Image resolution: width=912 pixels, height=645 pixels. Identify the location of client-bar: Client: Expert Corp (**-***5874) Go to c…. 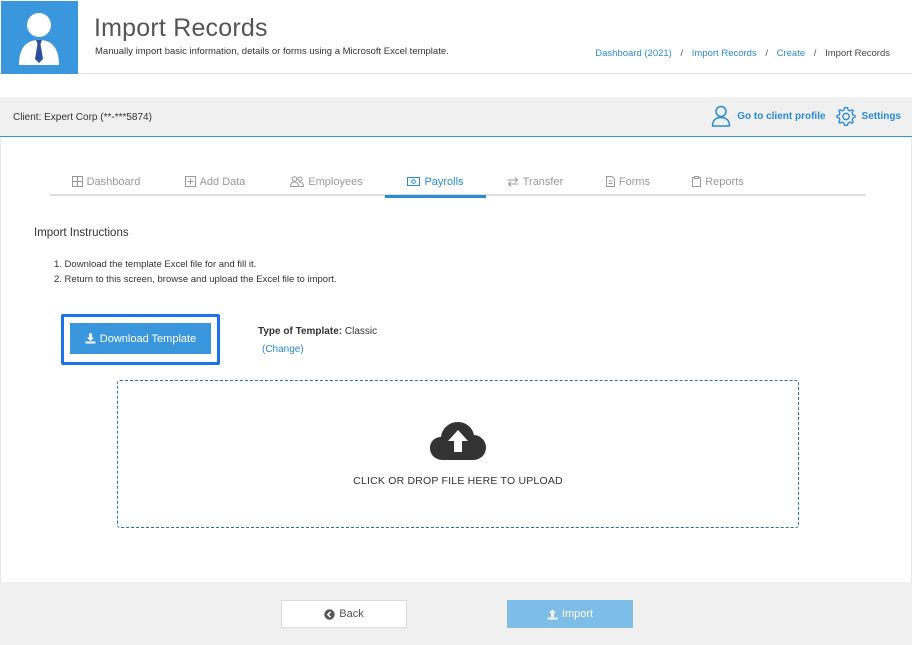
(456, 117).